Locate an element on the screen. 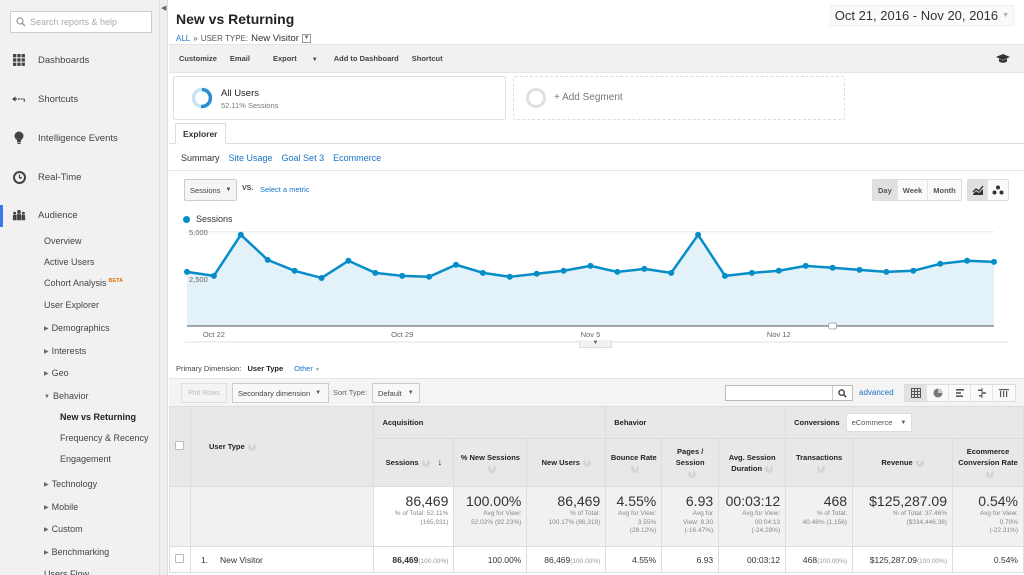  nav-real-time: Real-Time is located at coordinates (80, 177).